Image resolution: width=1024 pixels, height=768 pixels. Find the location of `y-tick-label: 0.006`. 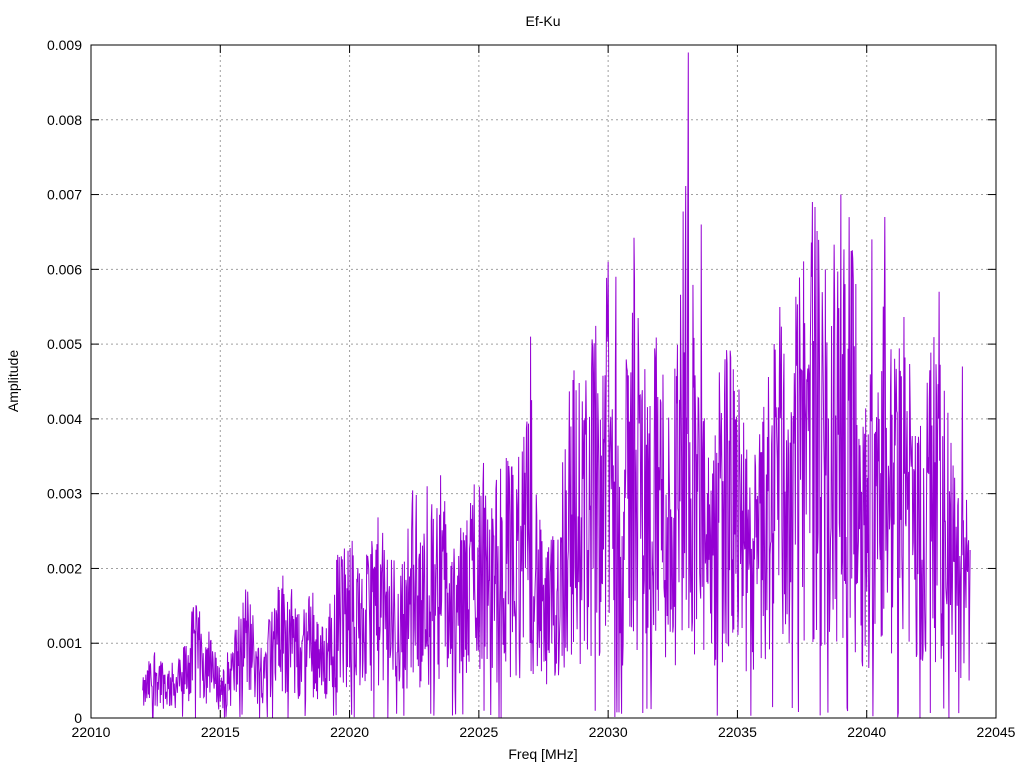

y-tick-label: 0.006 is located at coordinates (64, 269).